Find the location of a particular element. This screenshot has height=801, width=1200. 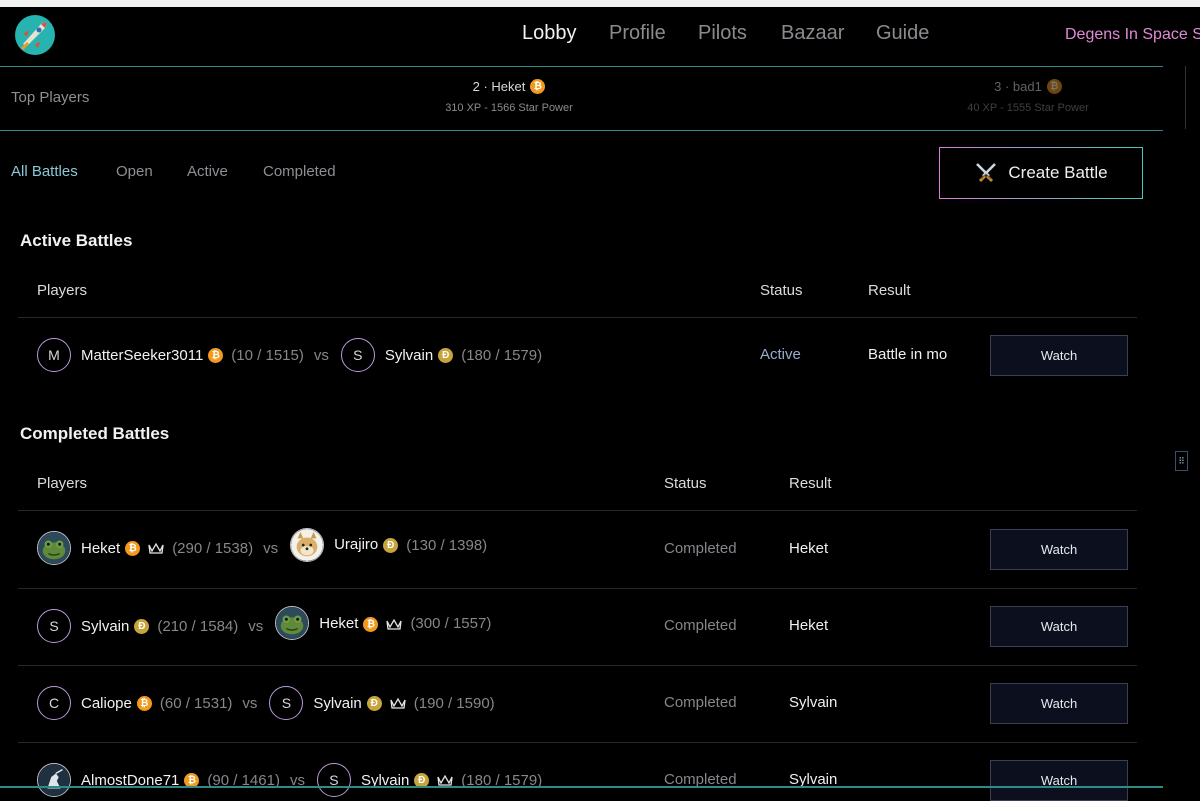

top-player-name: 2 · Heket is located at coordinates (499, 86).